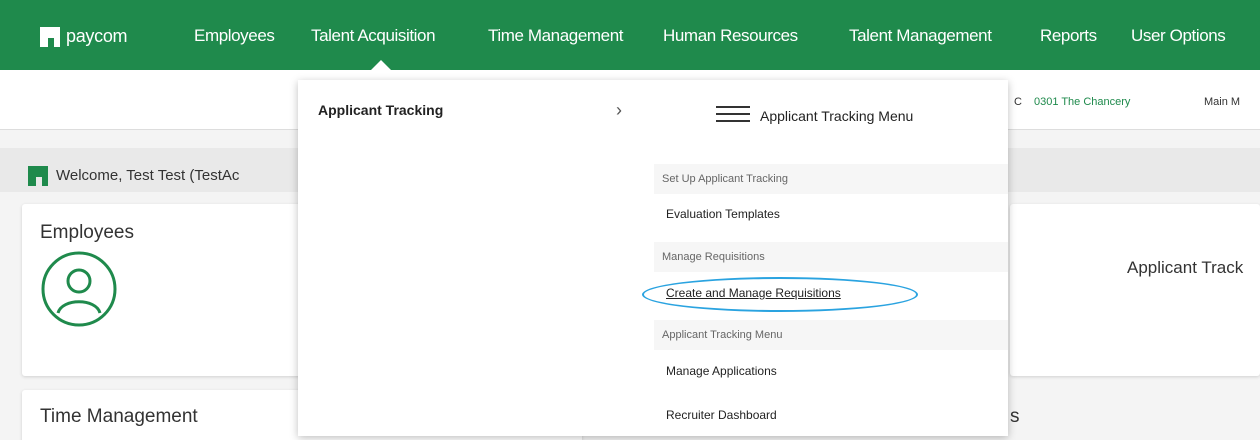 The height and width of the screenshot is (440, 1260). Describe the element at coordinates (831, 179) in the screenshot. I see `section-header-setup: Set Up Applicant Tracking` at that location.